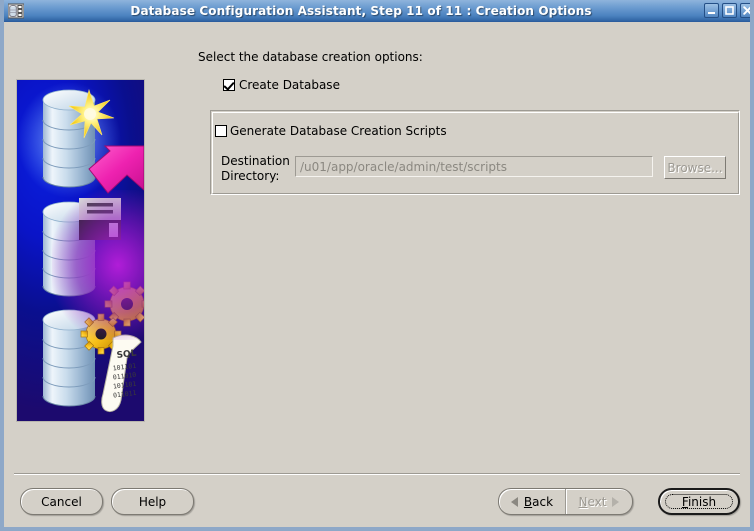 This screenshot has width=754, height=531. What do you see at coordinates (310, 57) in the screenshot?
I see `page-instruction: Select the database creation options:` at bounding box center [310, 57].